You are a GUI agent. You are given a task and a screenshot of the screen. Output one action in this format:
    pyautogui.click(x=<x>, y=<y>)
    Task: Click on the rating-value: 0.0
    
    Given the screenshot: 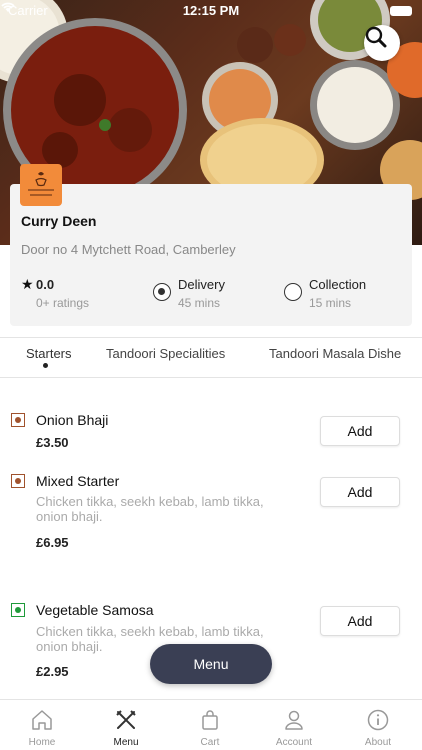 What is the action you would take?
    pyautogui.click(x=45, y=284)
    